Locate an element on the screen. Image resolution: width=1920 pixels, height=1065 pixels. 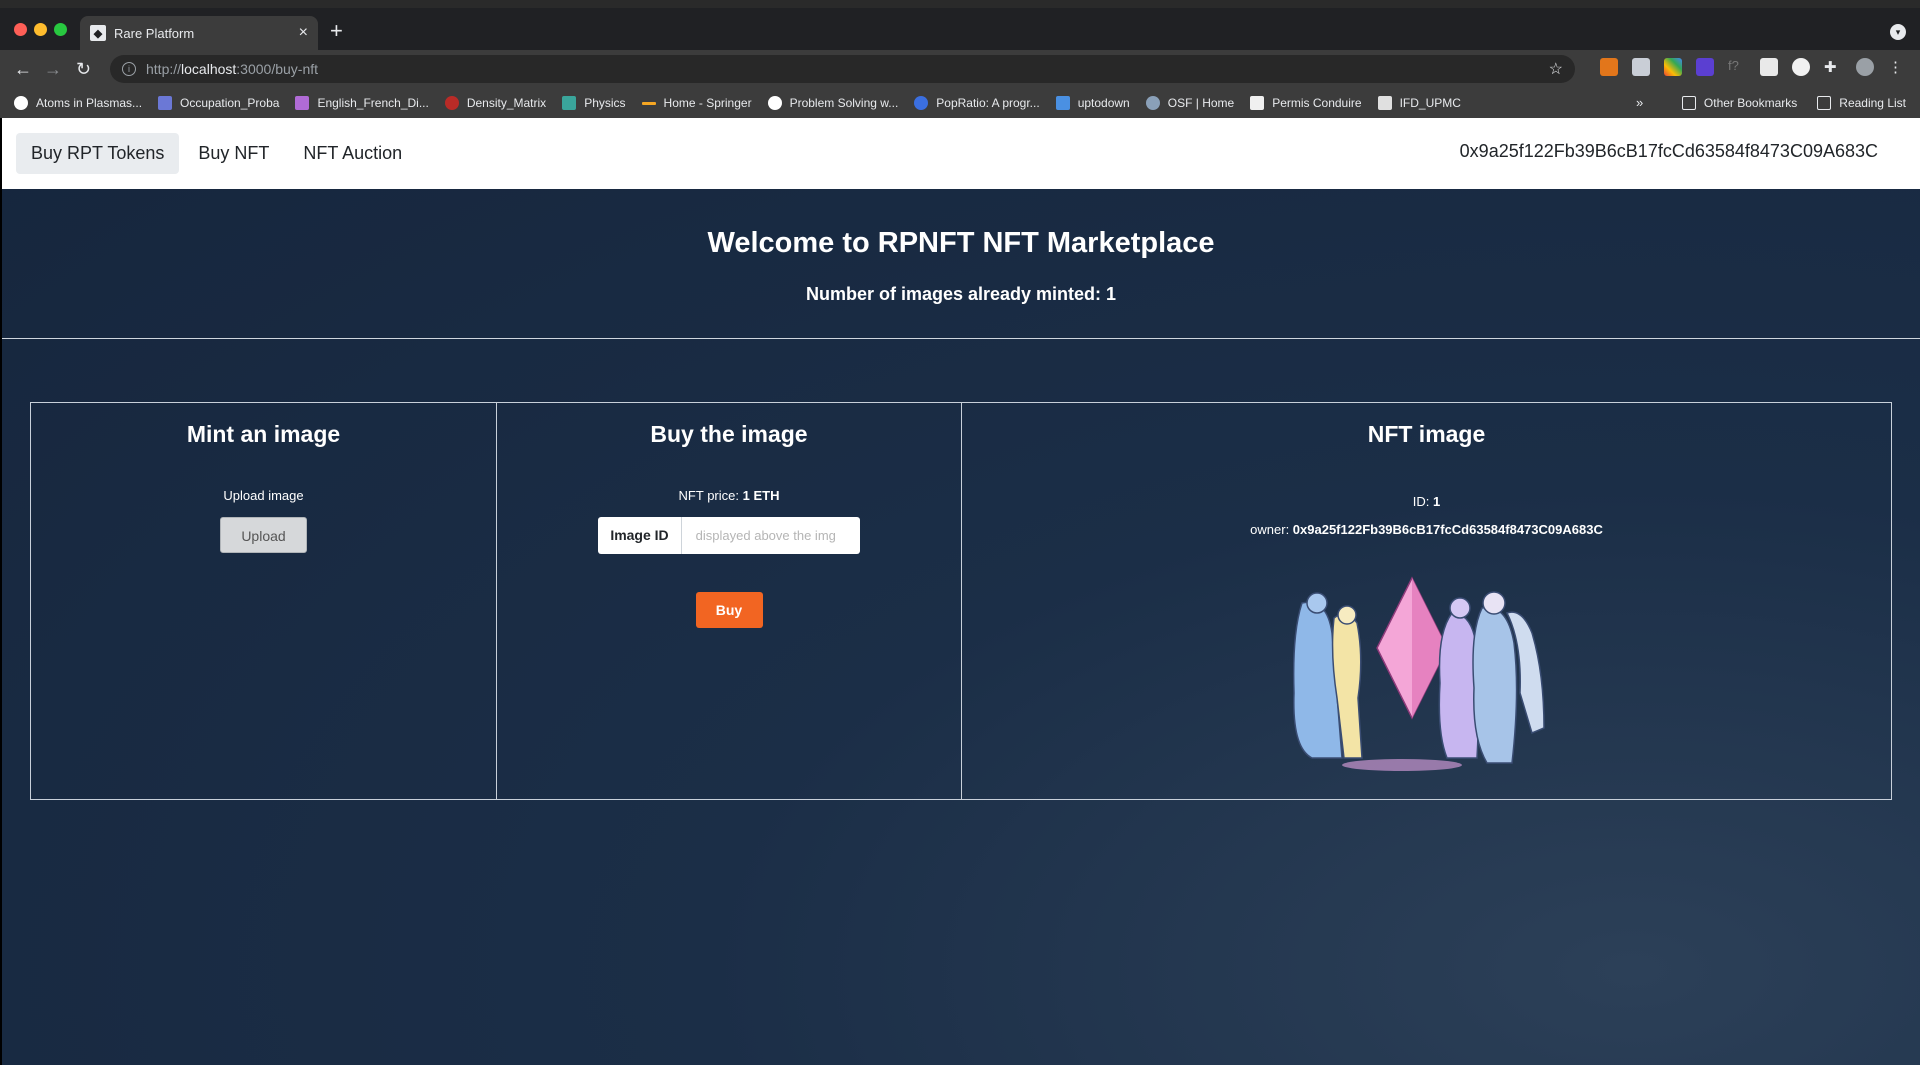
permis-icon is located at coordinates (1257, 103).